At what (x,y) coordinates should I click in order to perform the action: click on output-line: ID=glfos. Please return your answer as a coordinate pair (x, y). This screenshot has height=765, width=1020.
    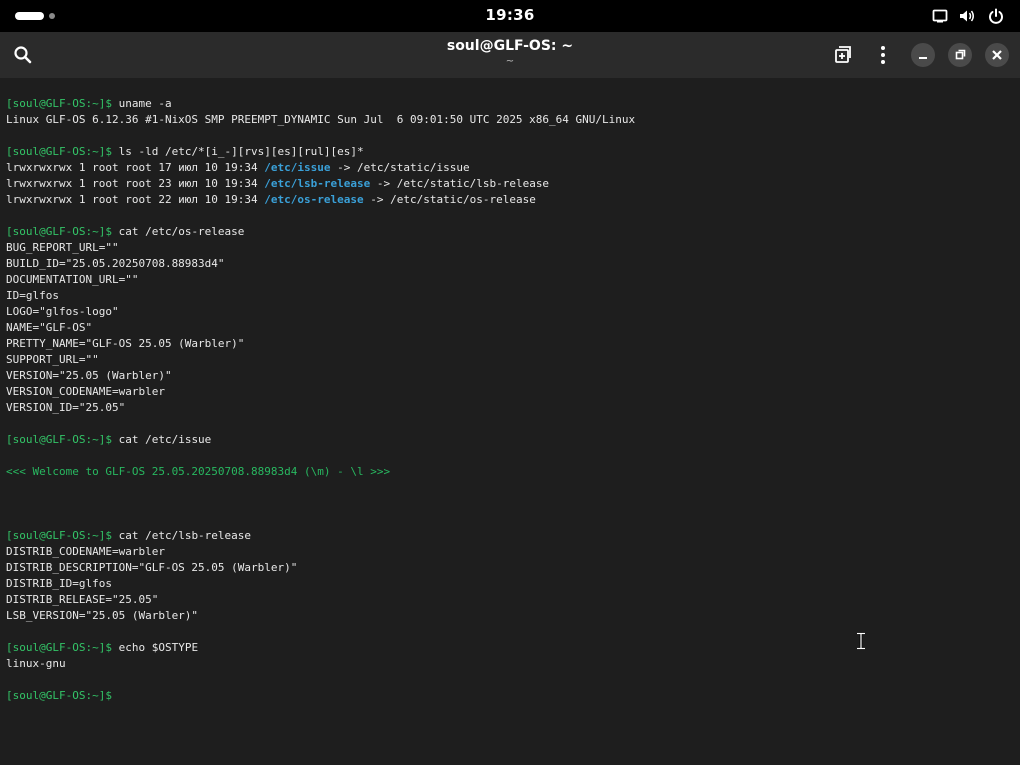
    Looking at the image, I should click on (32, 296).